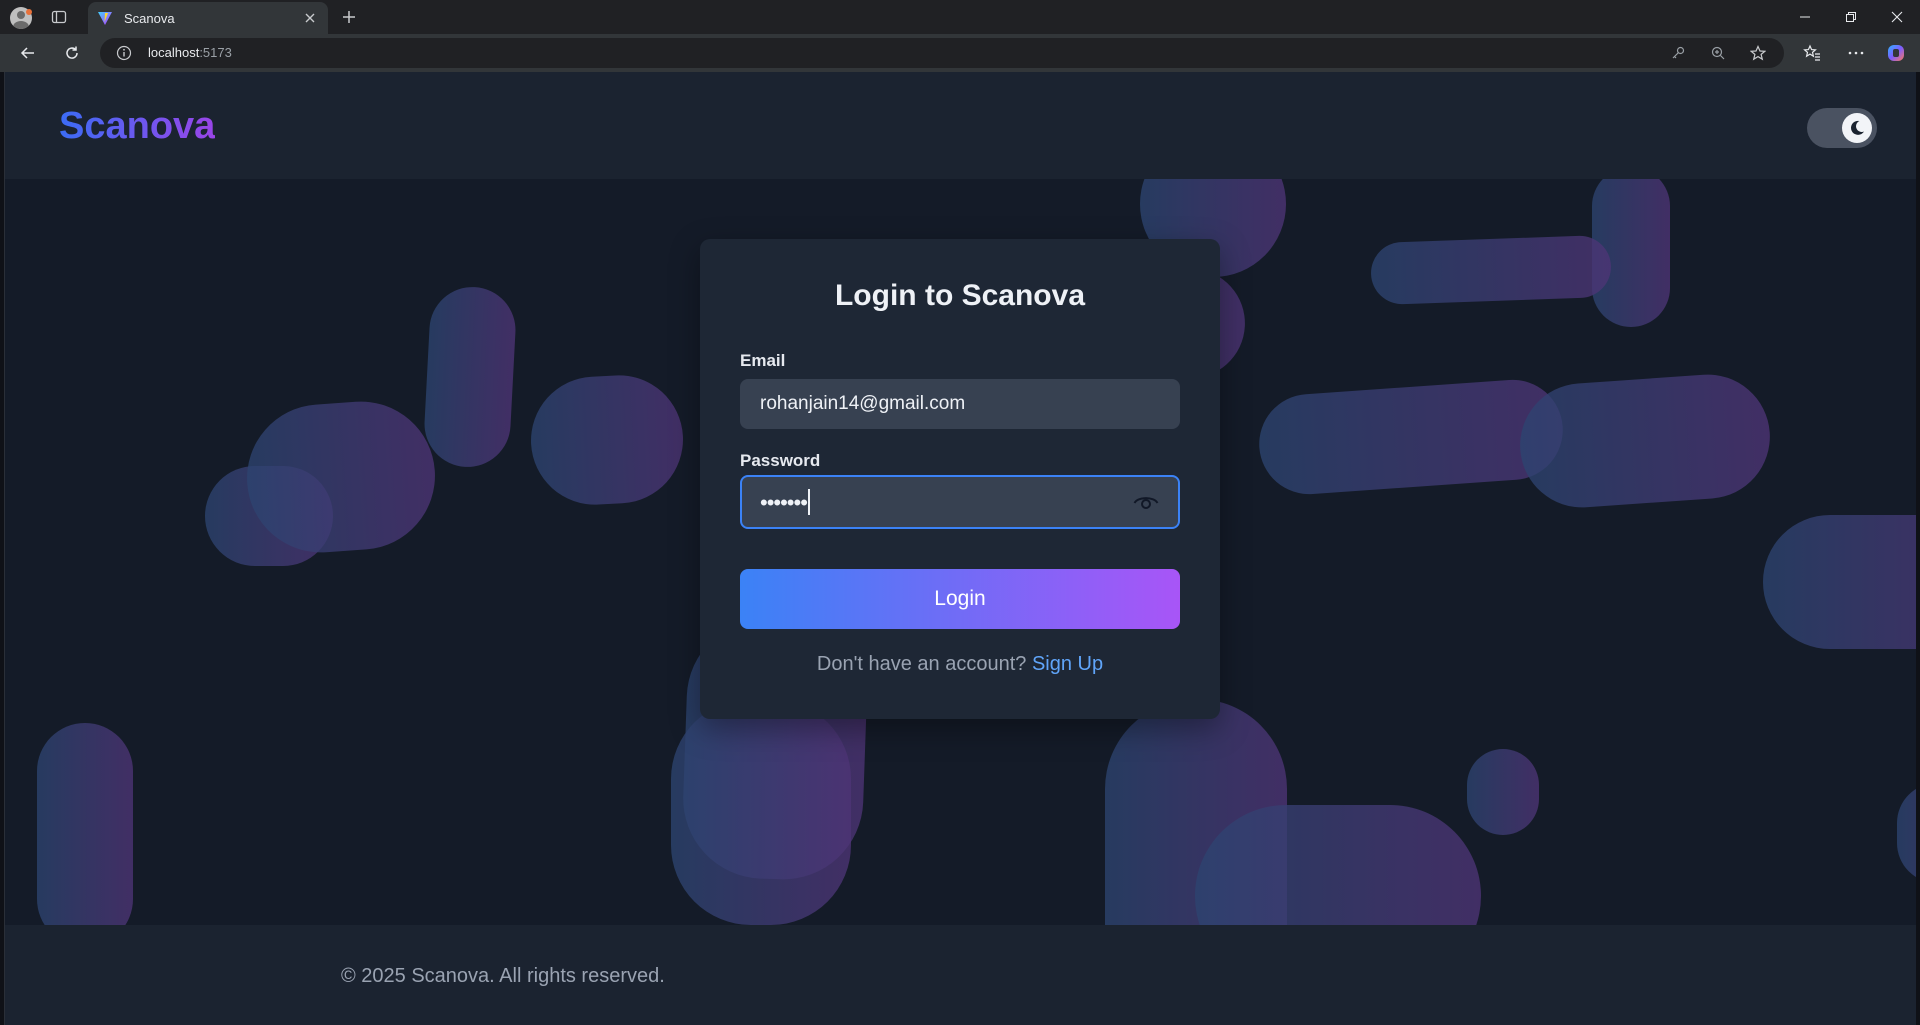 This screenshot has height=1025, width=1920. What do you see at coordinates (780, 460) in the screenshot?
I see `password-label: Password` at bounding box center [780, 460].